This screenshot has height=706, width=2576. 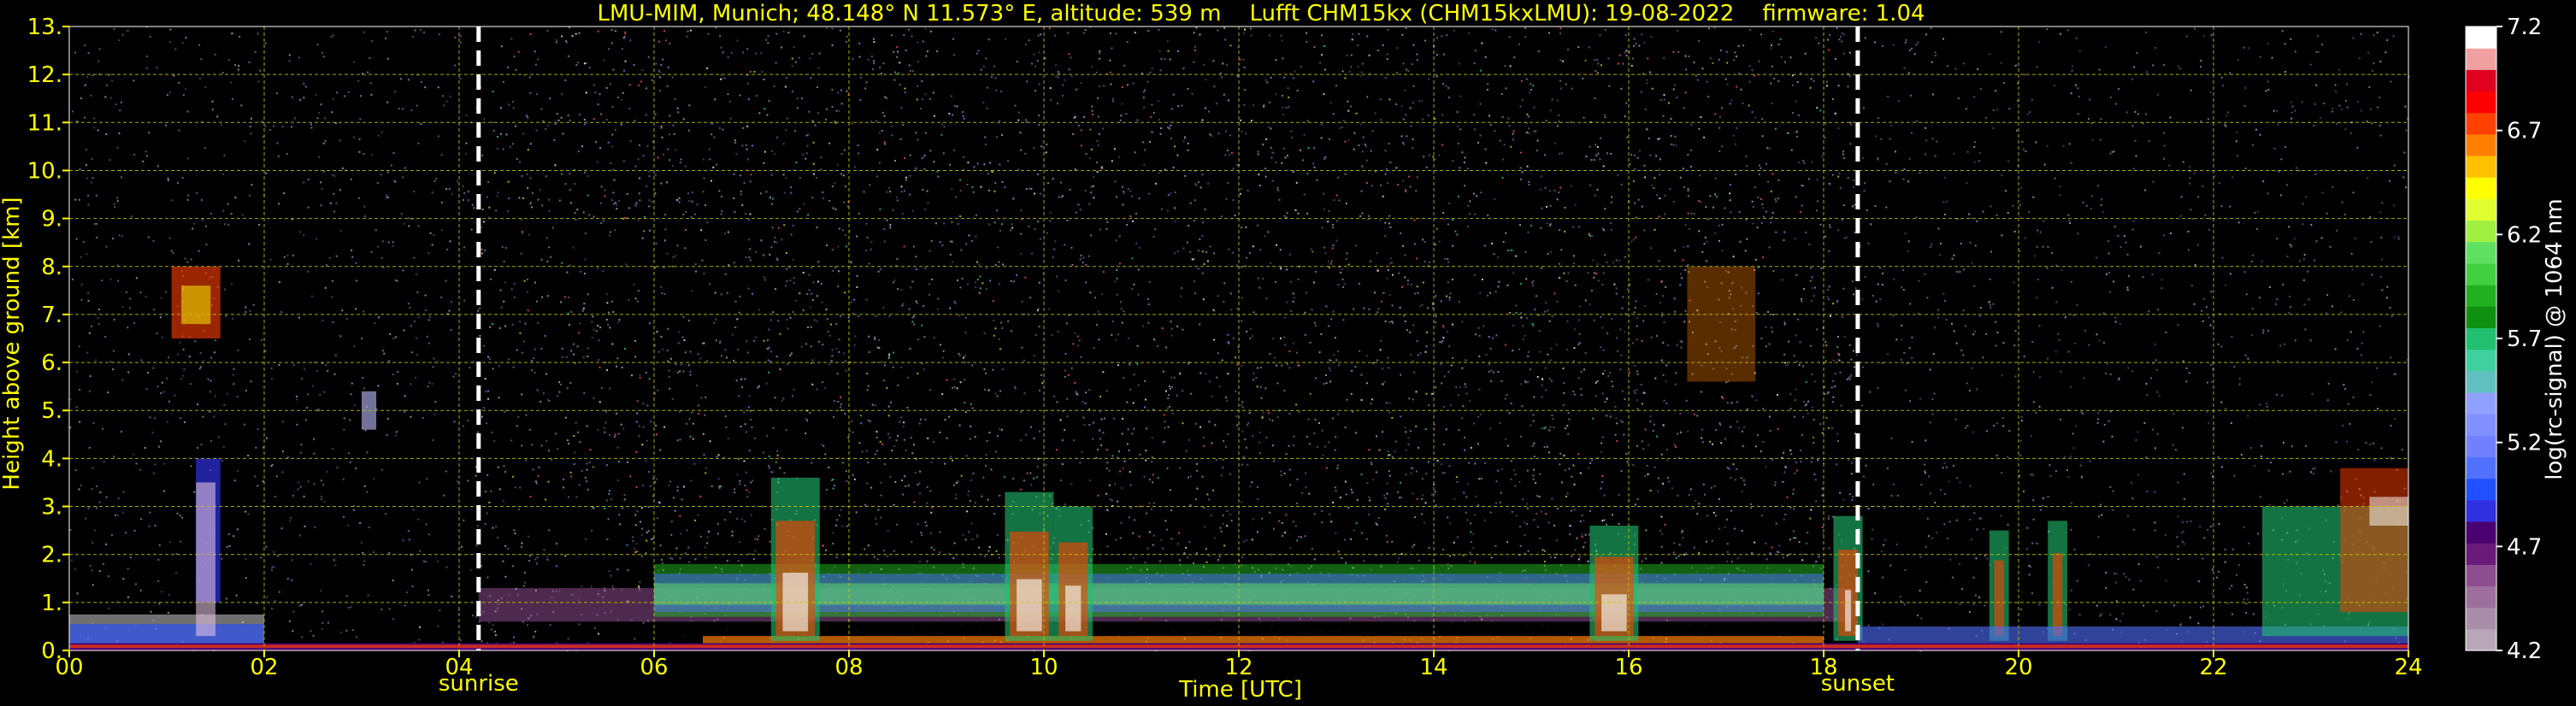 What do you see at coordinates (2524, 235) in the screenshot?
I see `colorbar-tick-label: 6.2` at bounding box center [2524, 235].